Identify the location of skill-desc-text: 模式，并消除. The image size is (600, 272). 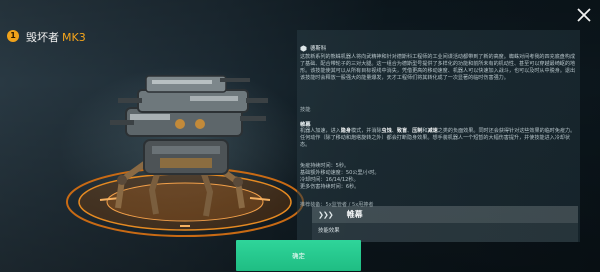
(366, 131).